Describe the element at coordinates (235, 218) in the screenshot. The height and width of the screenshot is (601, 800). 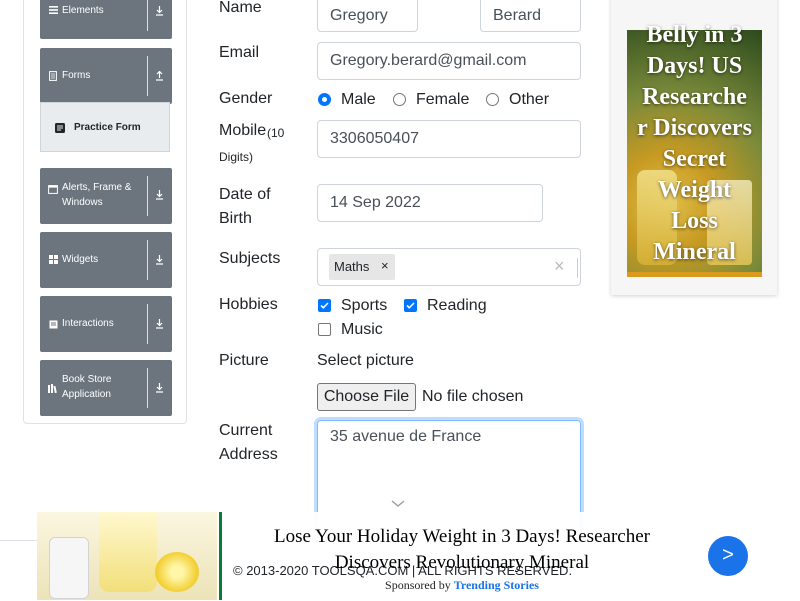
I see `dob-label-line2: Birth` at that location.